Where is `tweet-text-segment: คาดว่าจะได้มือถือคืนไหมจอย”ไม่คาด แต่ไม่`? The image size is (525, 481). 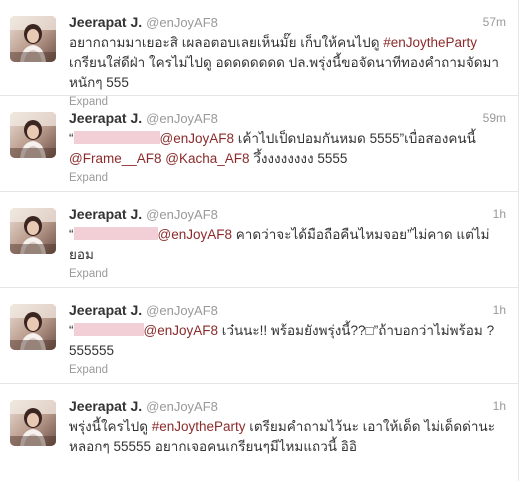 tweet-text-segment: คาดว่าจะได้มือถือคืนไหมจอย”ไม่คาด แต่ไม่ is located at coordinates (361, 234).